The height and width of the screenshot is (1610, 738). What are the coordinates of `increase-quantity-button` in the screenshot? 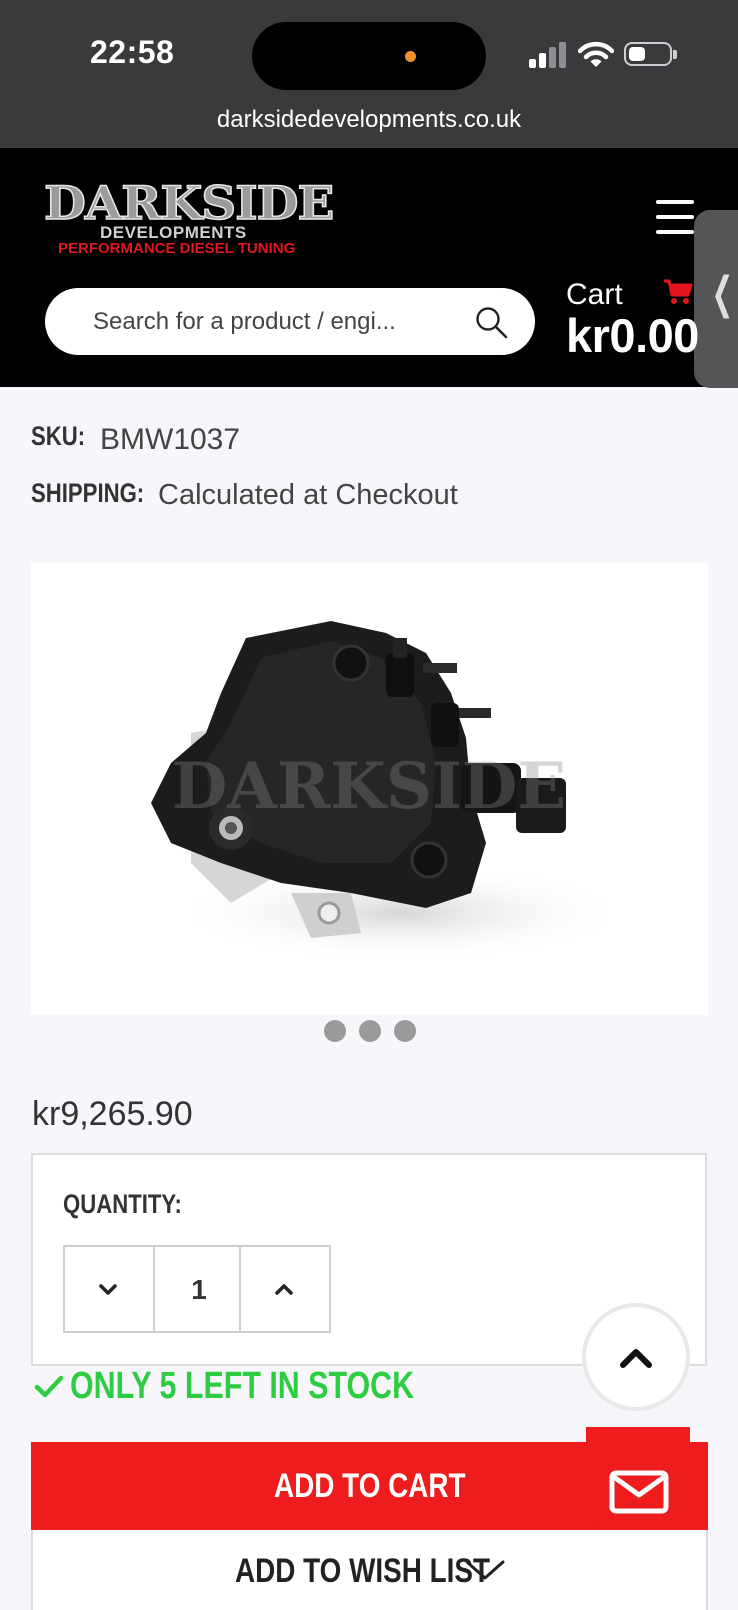 It's located at (284, 1289).